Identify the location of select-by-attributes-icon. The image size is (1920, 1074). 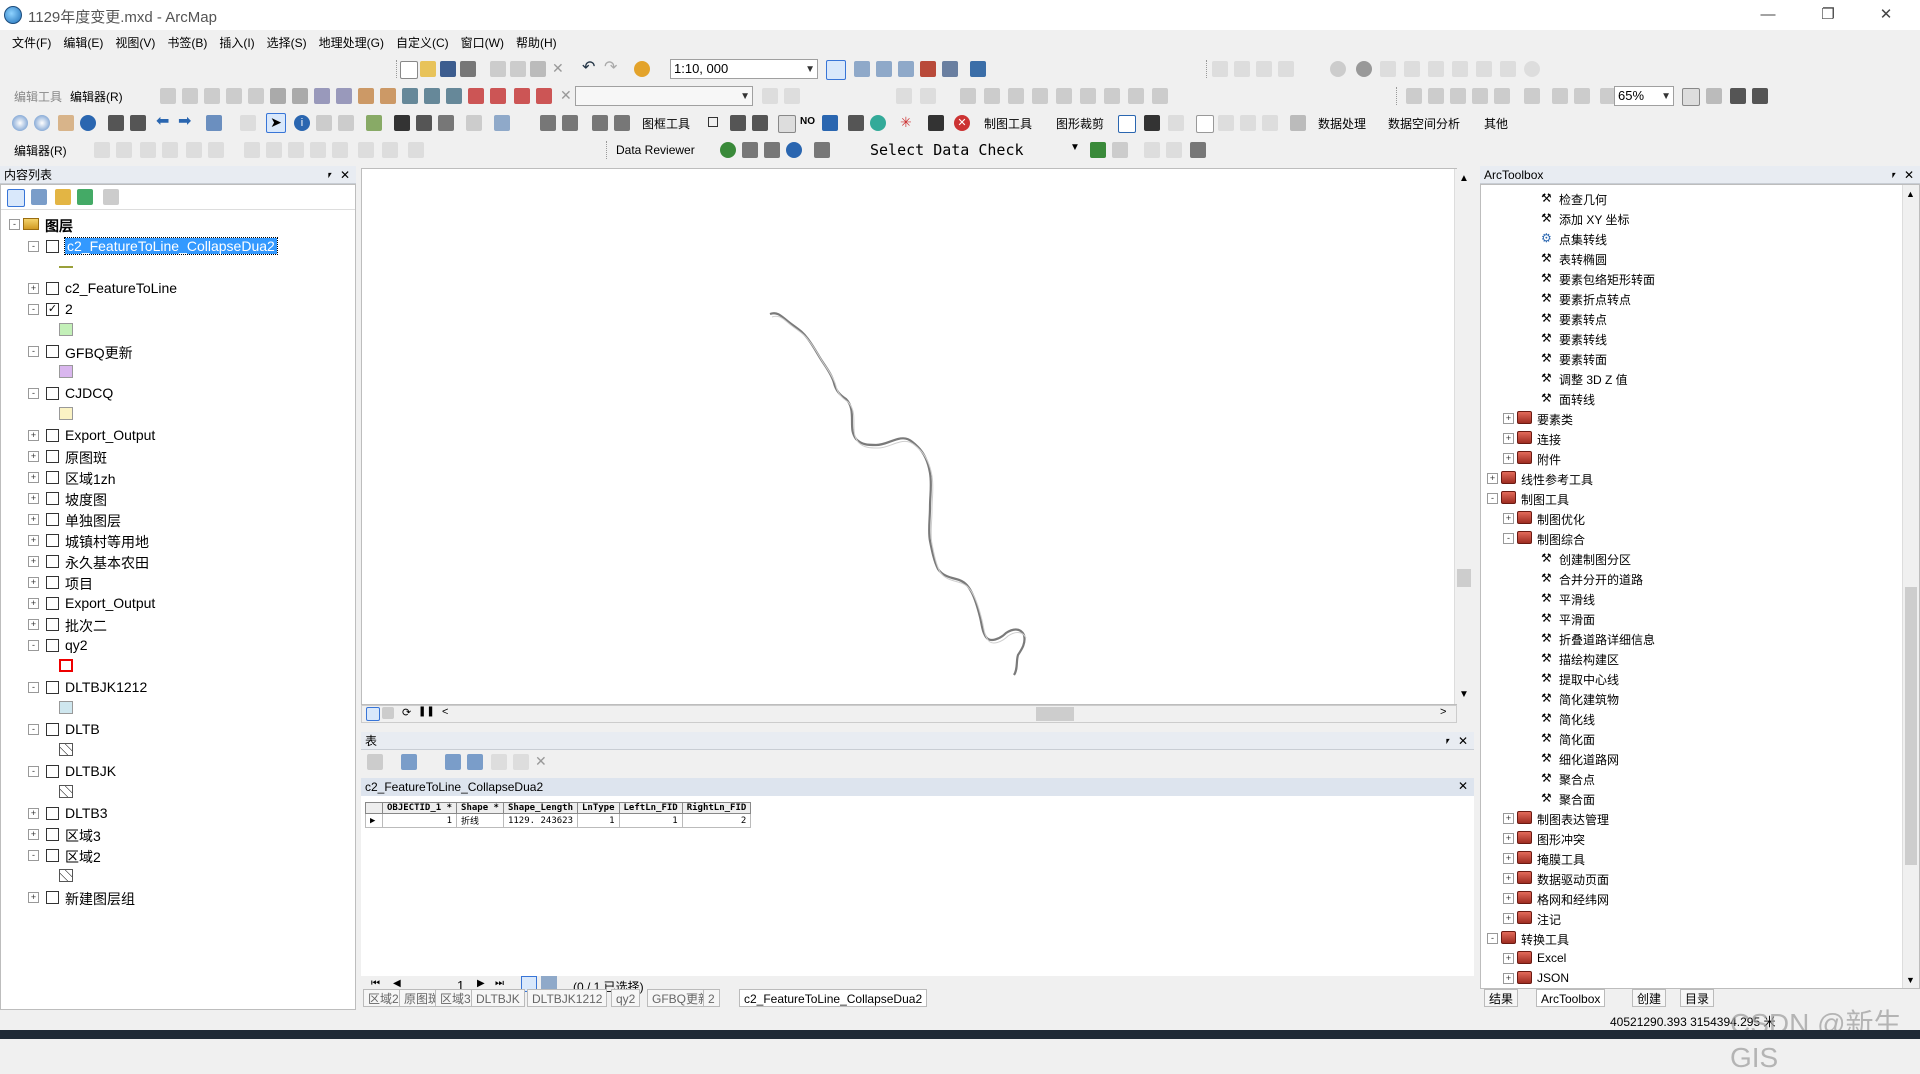
(453, 762).